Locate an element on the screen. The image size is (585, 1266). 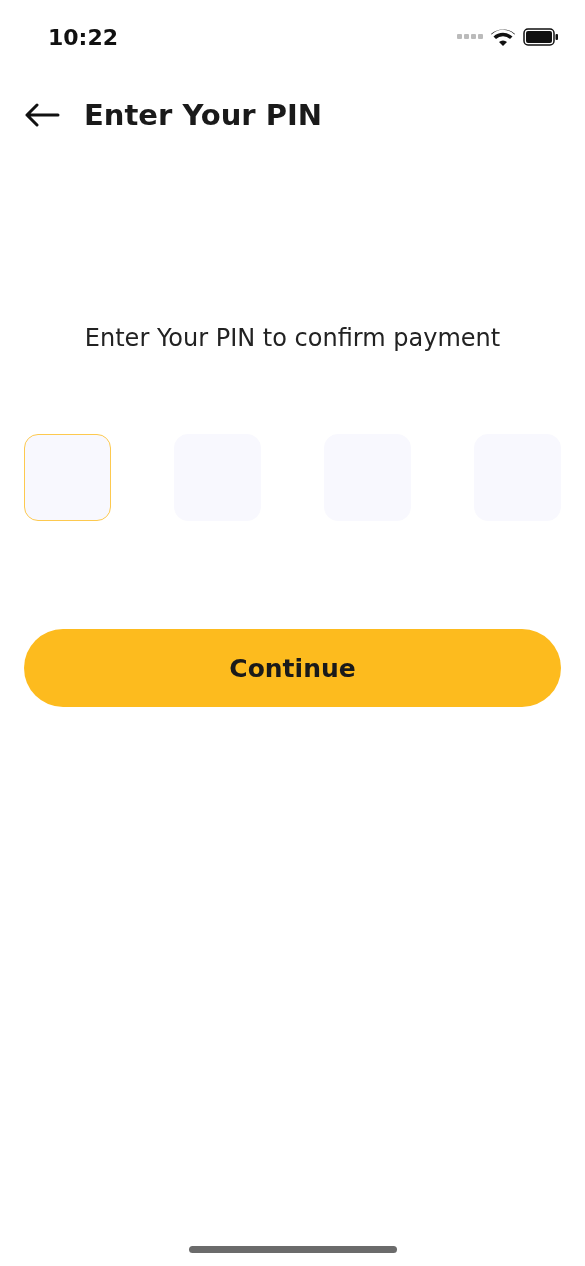
wifi-icon is located at coordinates (503, 37).